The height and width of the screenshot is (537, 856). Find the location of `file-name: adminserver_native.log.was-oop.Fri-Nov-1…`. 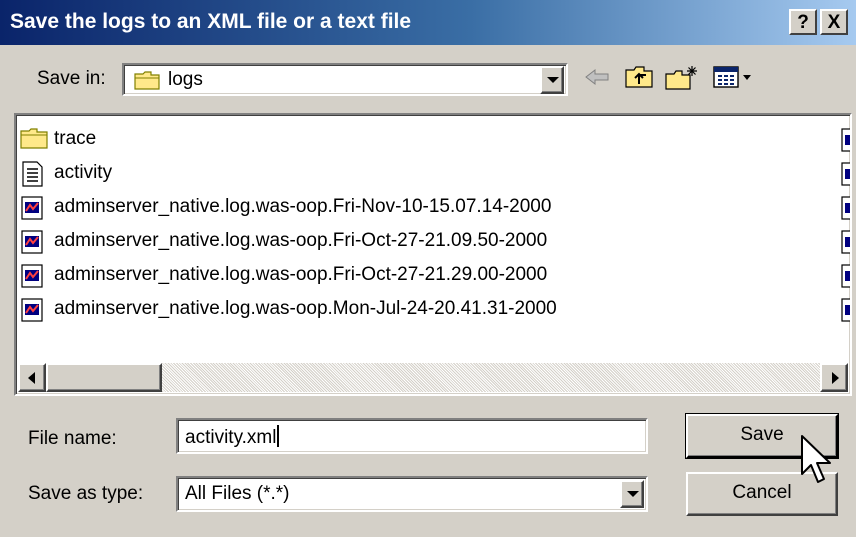

file-name: adminserver_native.log.was-oop.Fri-Nov-1… is located at coordinates (303, 206).